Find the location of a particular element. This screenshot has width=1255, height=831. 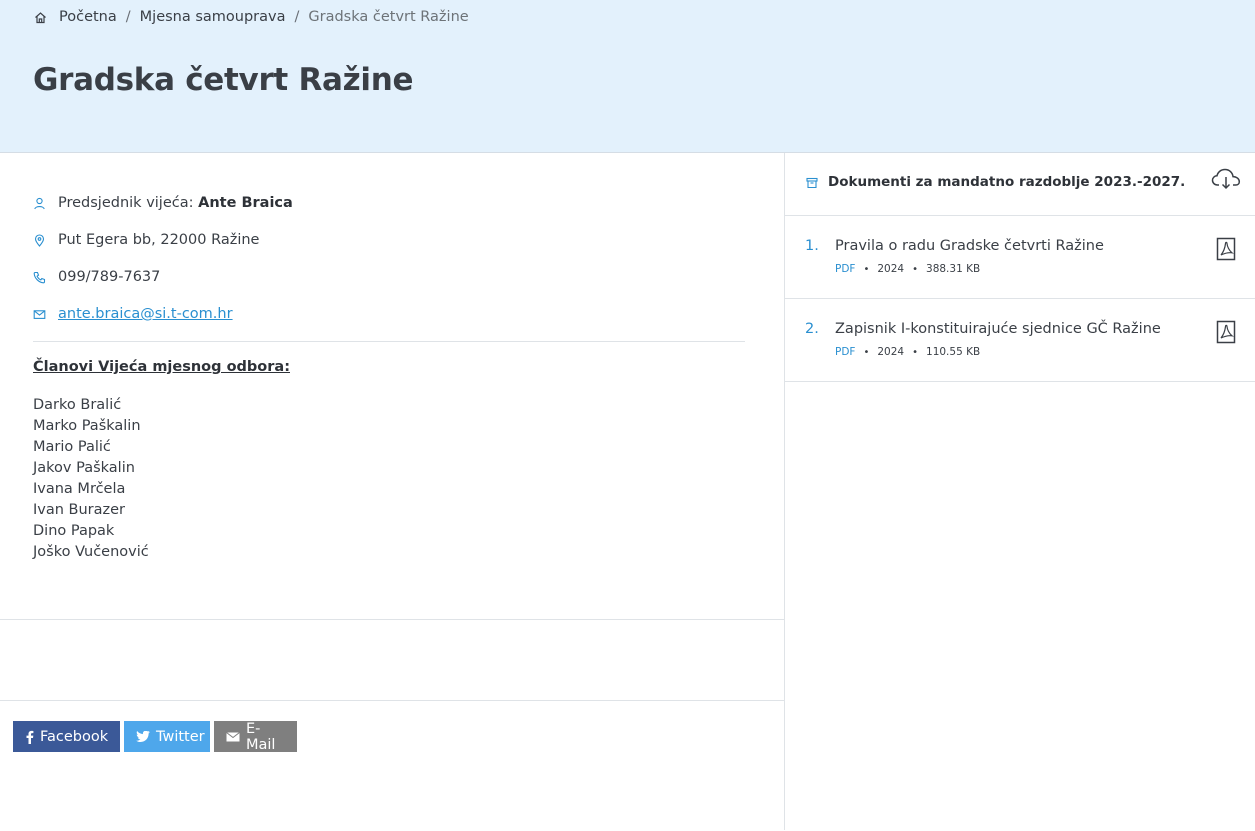

document-title: Pravila o radu Gradske četvrti Ražine is located at coordinates (969, 246).